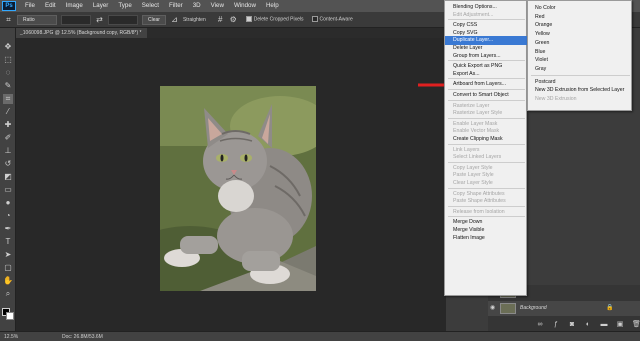  I want to click on quick-select-tool-icon: ✎, so click(8, 86).